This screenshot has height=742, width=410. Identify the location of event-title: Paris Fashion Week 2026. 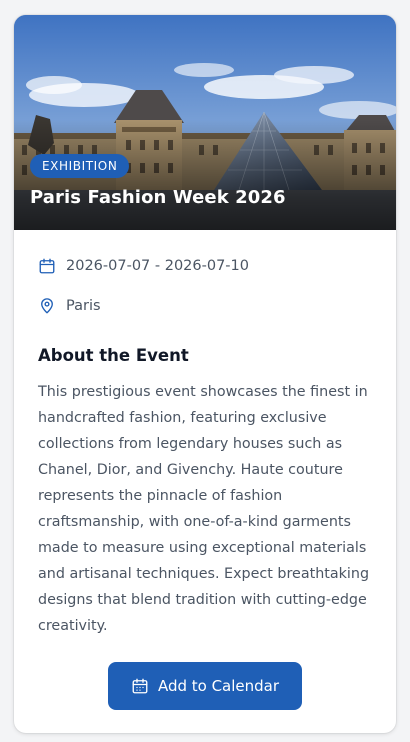
(158, 197).